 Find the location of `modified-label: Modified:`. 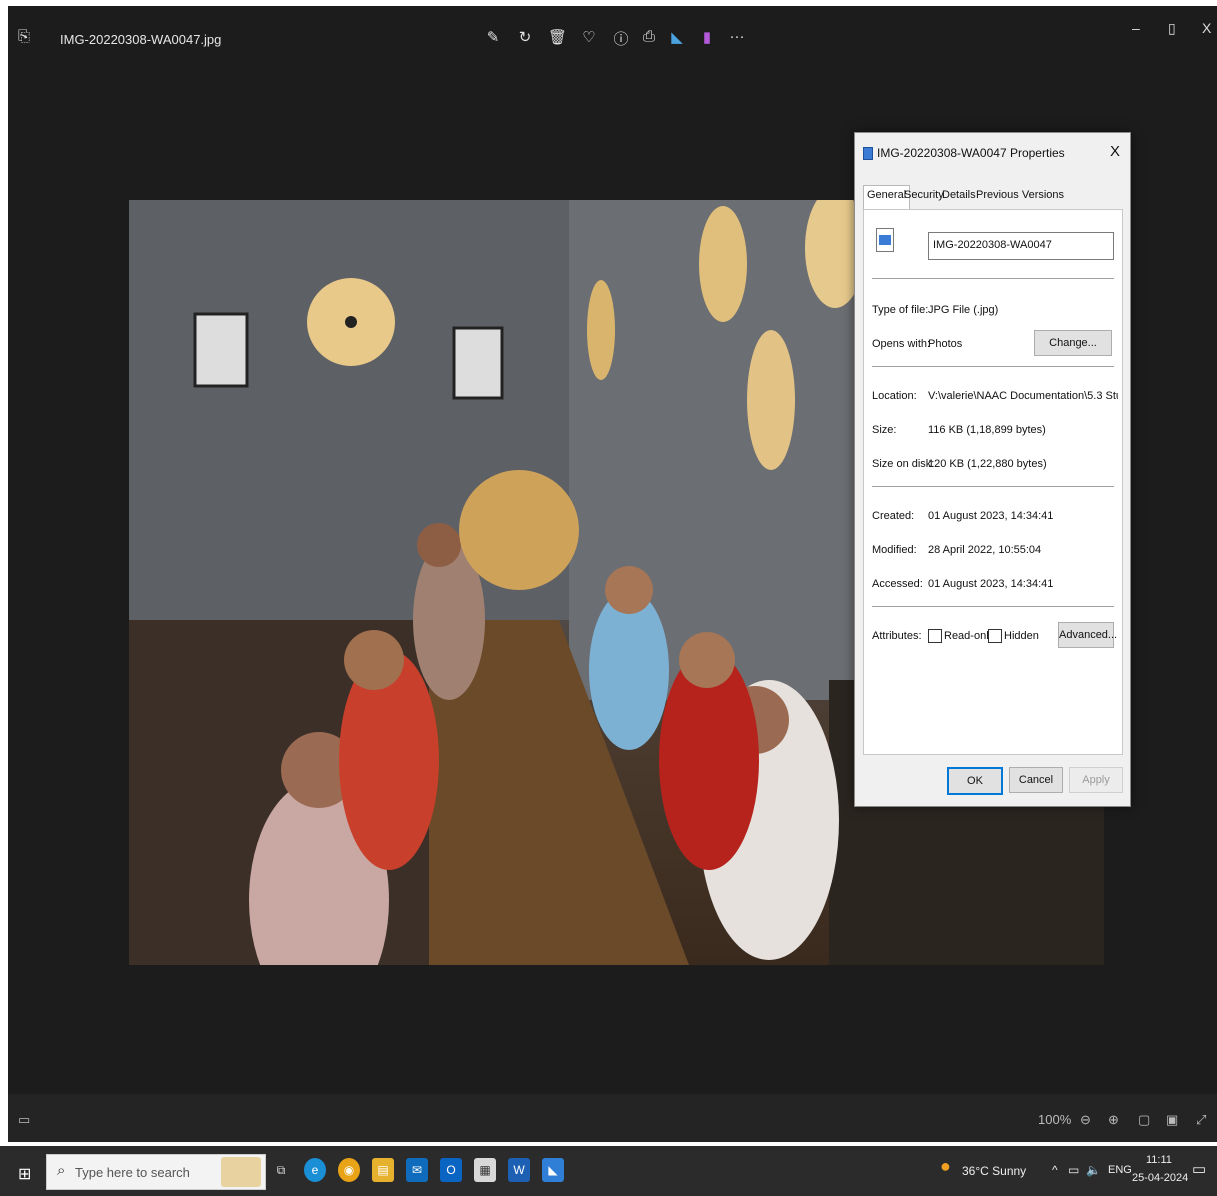

modified-label: Modified: is located at coordinates (894, 550).